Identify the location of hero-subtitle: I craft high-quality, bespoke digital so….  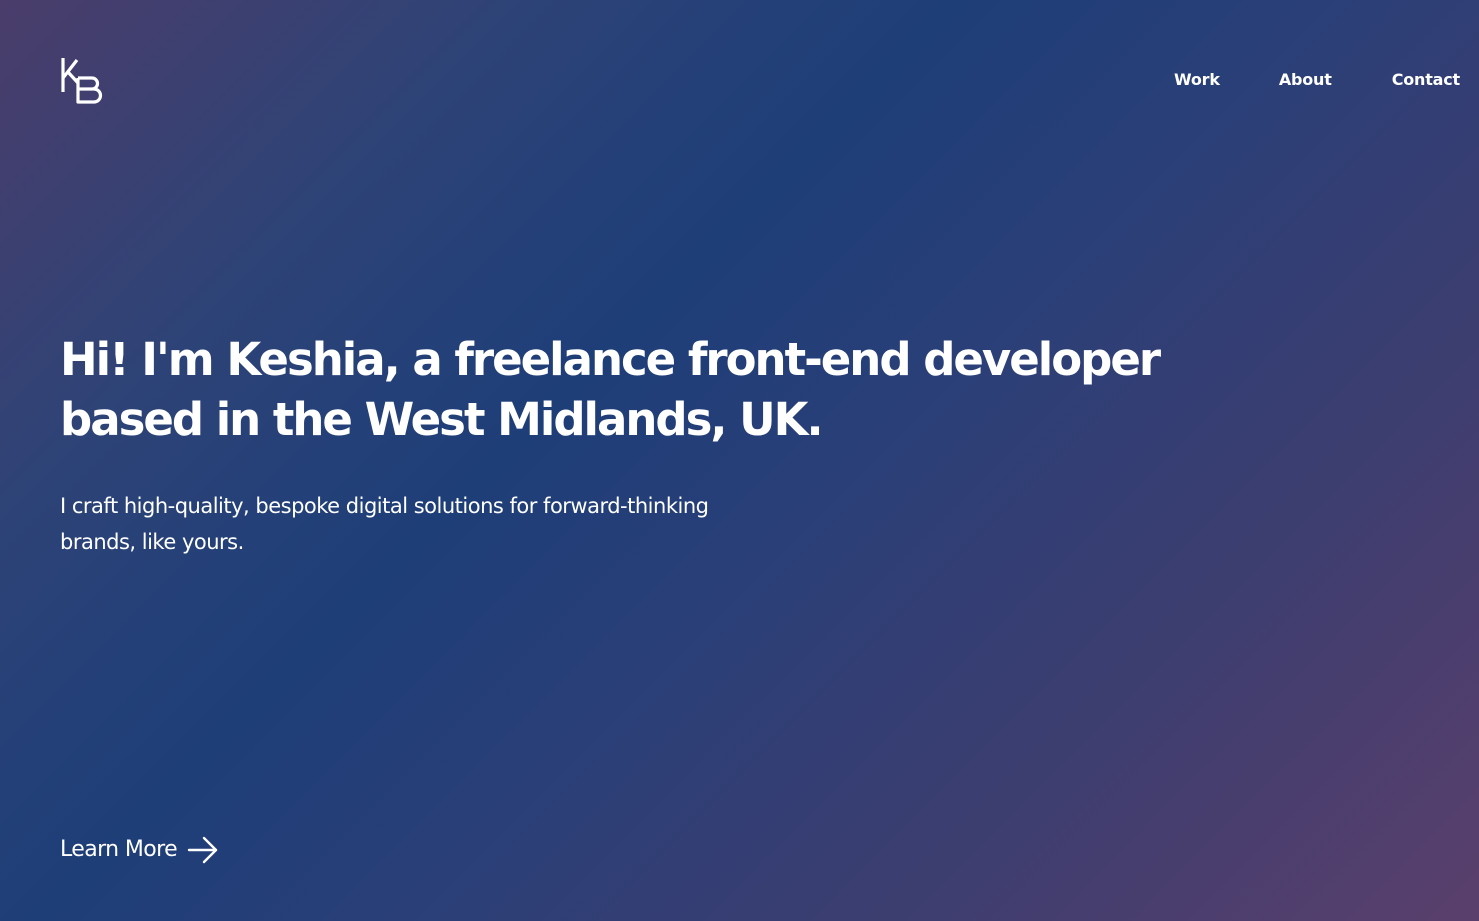
(384, 524).